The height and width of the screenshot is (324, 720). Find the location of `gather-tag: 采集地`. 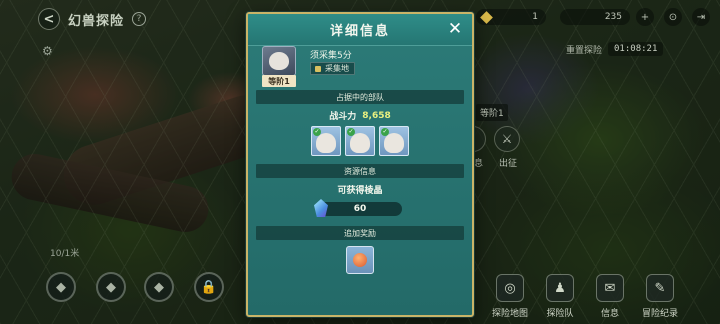

gather-tag: 采集地 is located at coordinates (332, 68).